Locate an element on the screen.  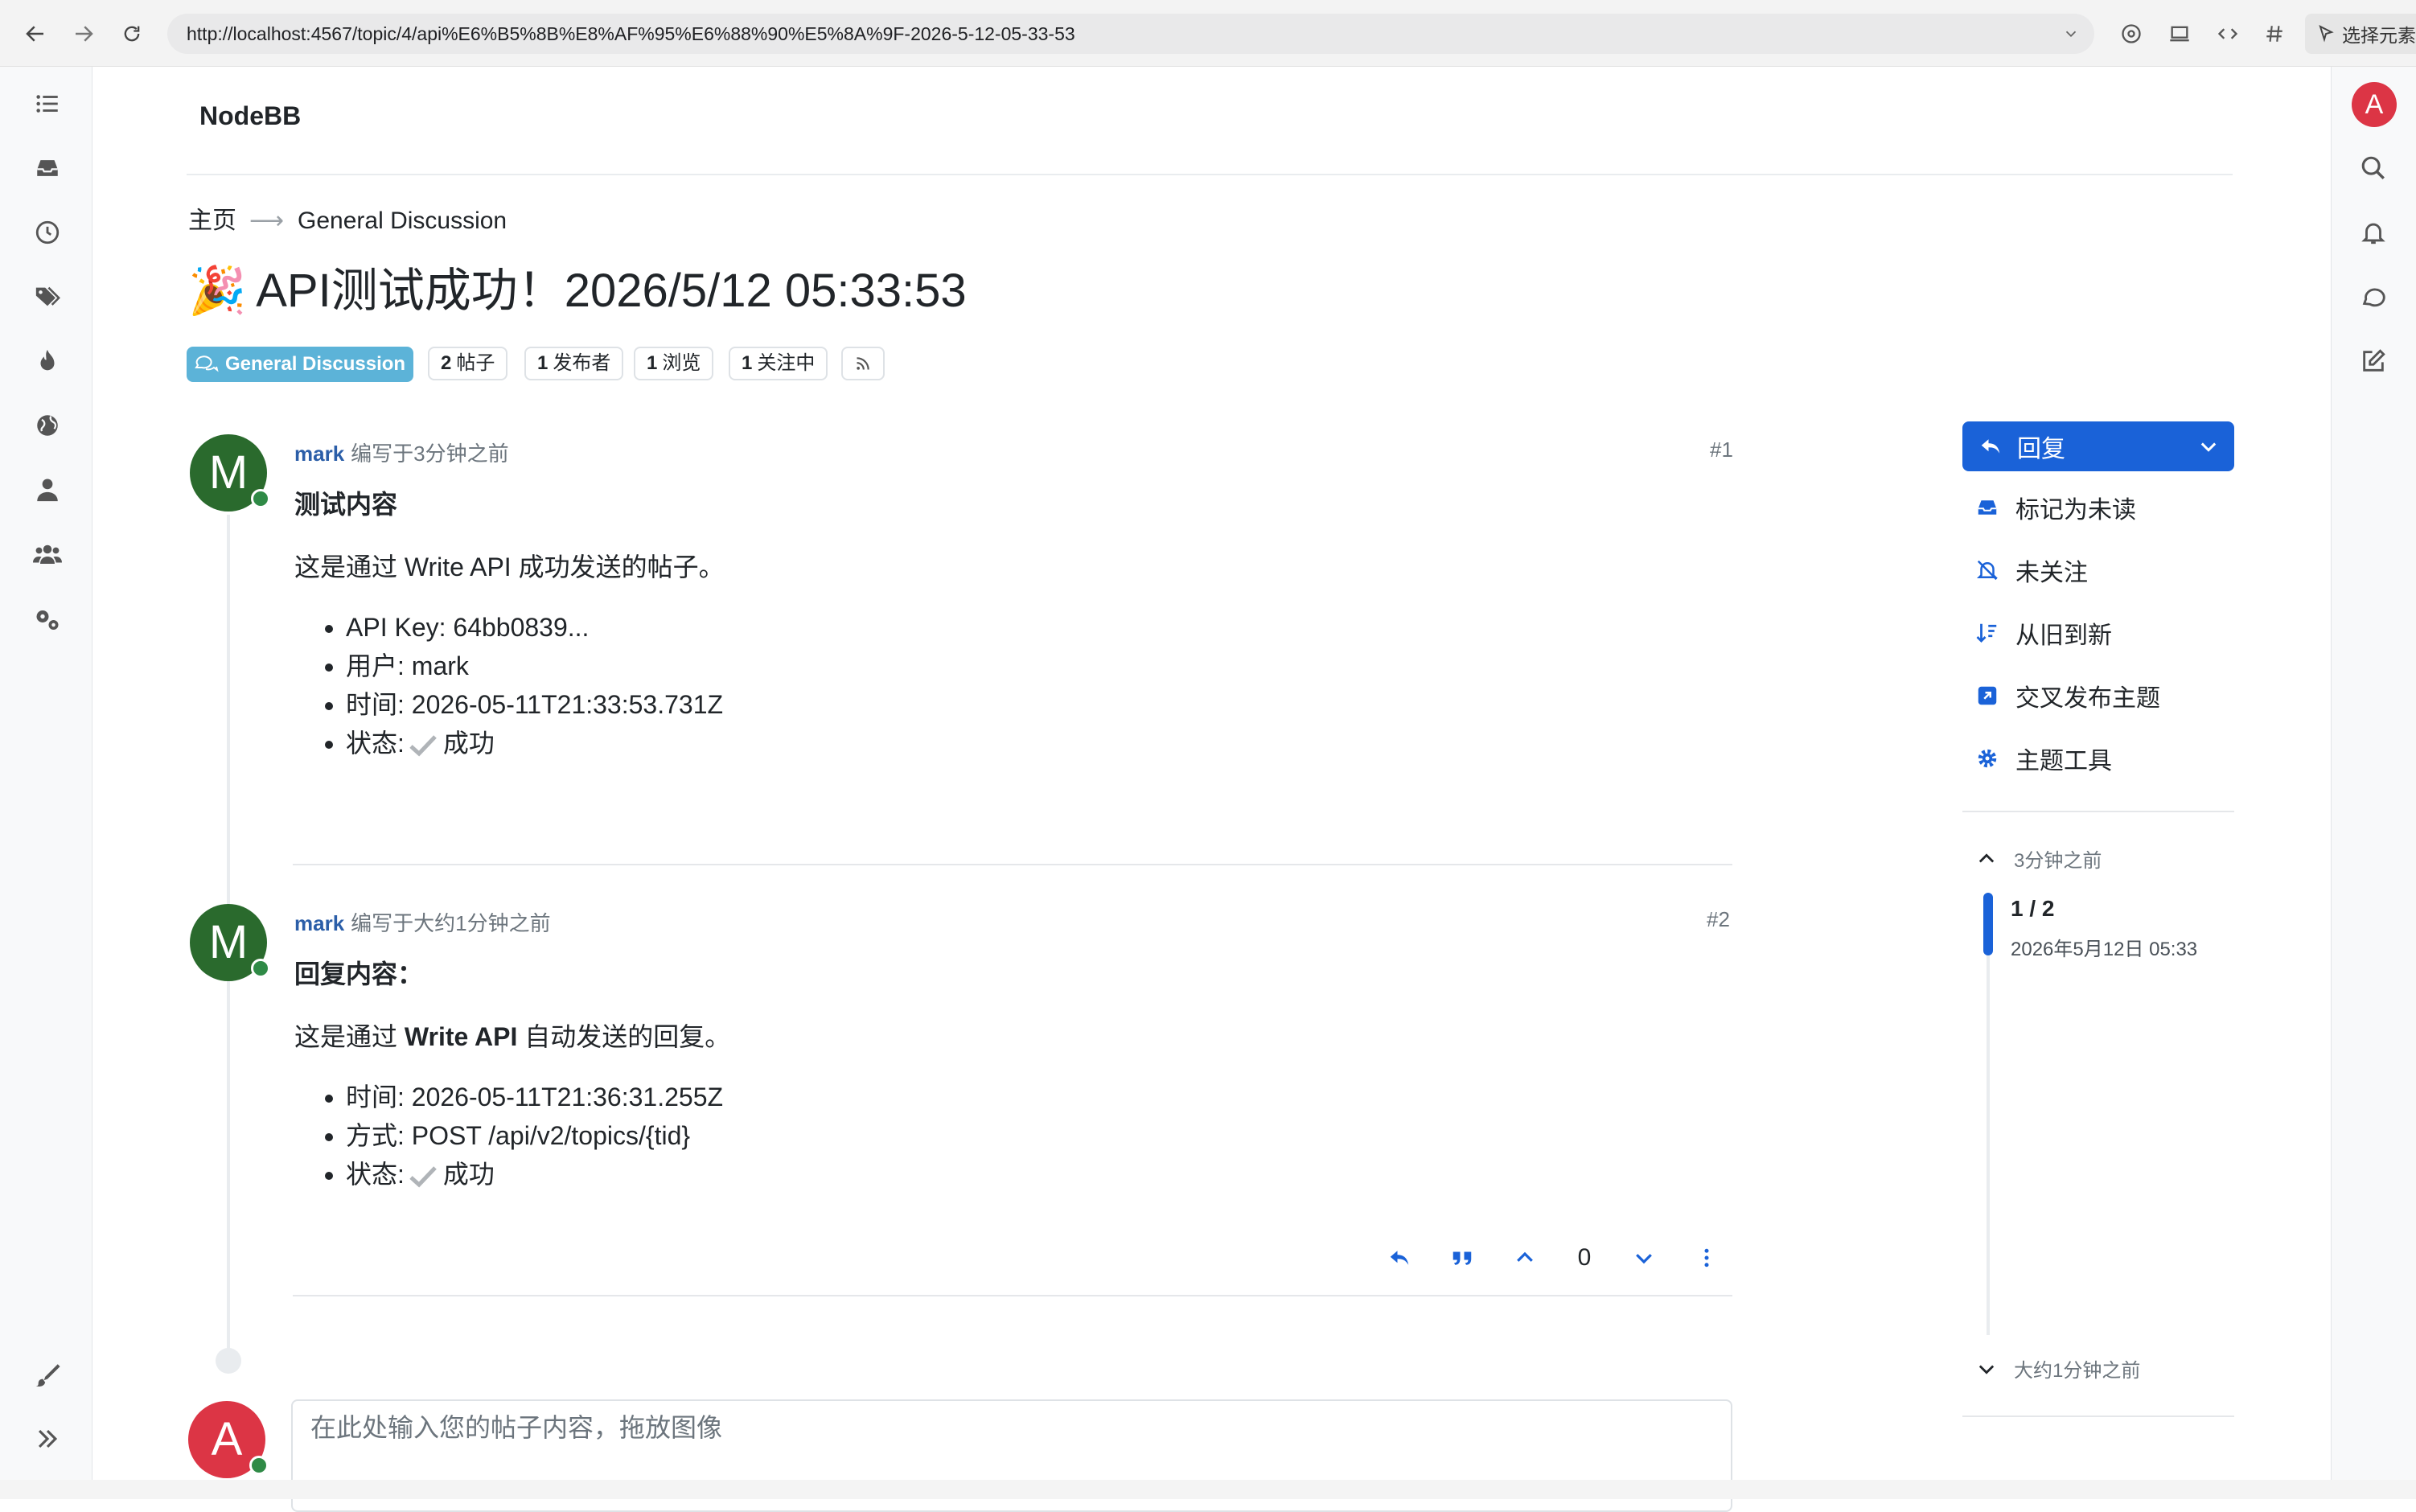
reply-button: 回复 is located at coordinates (2098, 446).